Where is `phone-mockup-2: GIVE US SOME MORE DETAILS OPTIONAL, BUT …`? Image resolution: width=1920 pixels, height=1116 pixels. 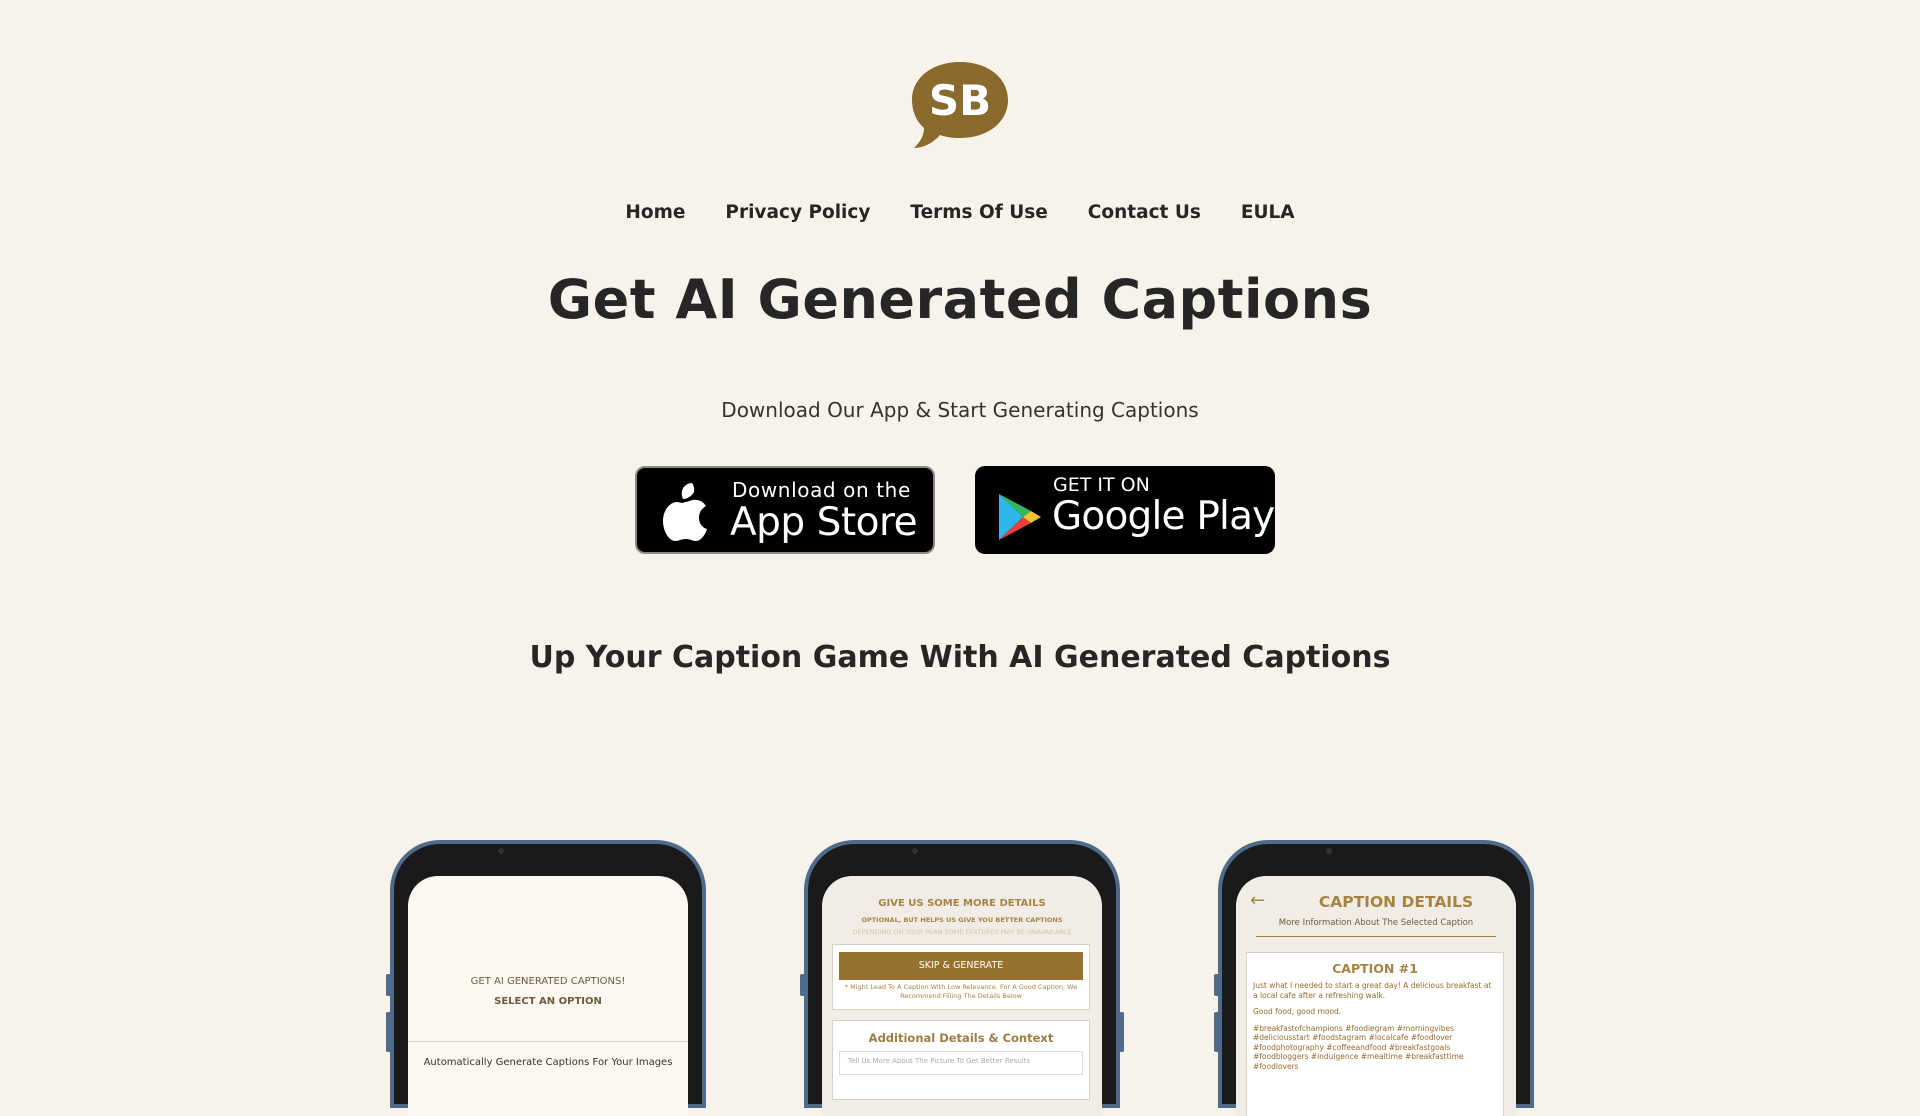
phone-mockup-2: GIVE US SOME MORE DETAILS OPTIONAL, BUT … is located at coordinates (962, 980).